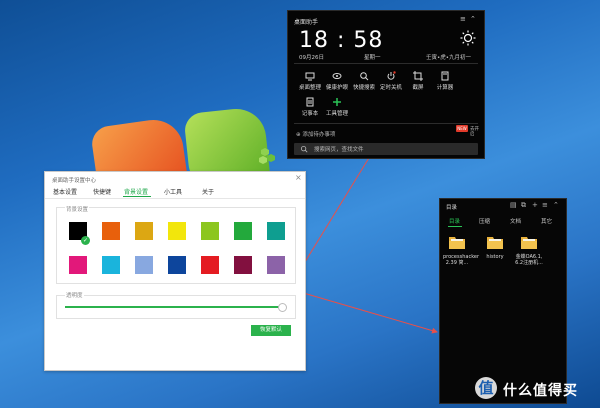  I want to click on tool-label: 工具管理, so click(336, 114).